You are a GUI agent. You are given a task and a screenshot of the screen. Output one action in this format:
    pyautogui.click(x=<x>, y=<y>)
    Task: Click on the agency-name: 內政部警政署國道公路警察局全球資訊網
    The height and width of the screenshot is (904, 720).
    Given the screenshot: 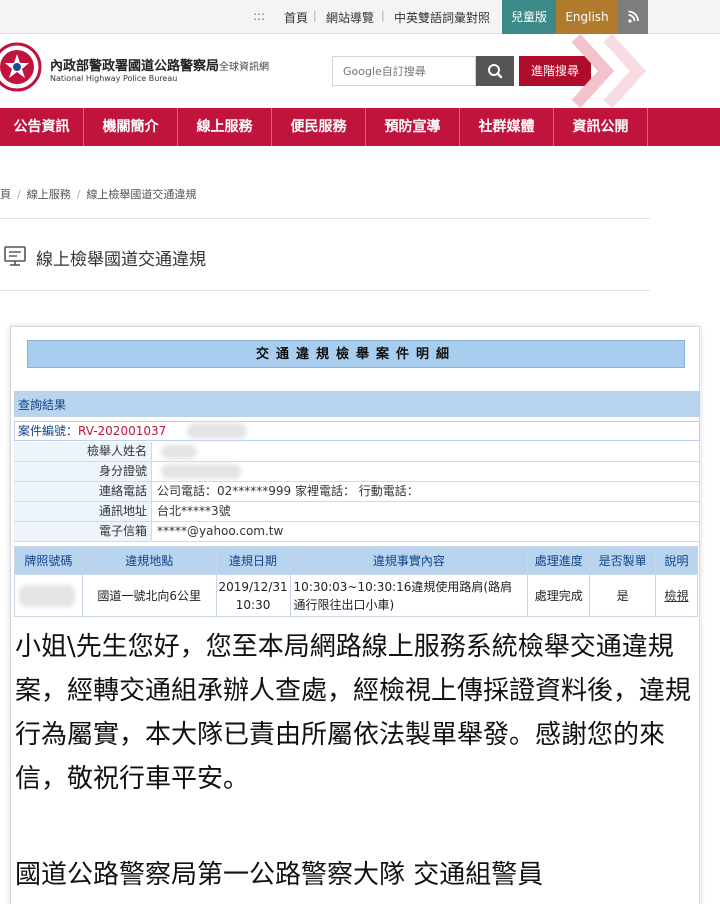 What is the action you would take?
    pyautogui.click(x=159, y=64)
    